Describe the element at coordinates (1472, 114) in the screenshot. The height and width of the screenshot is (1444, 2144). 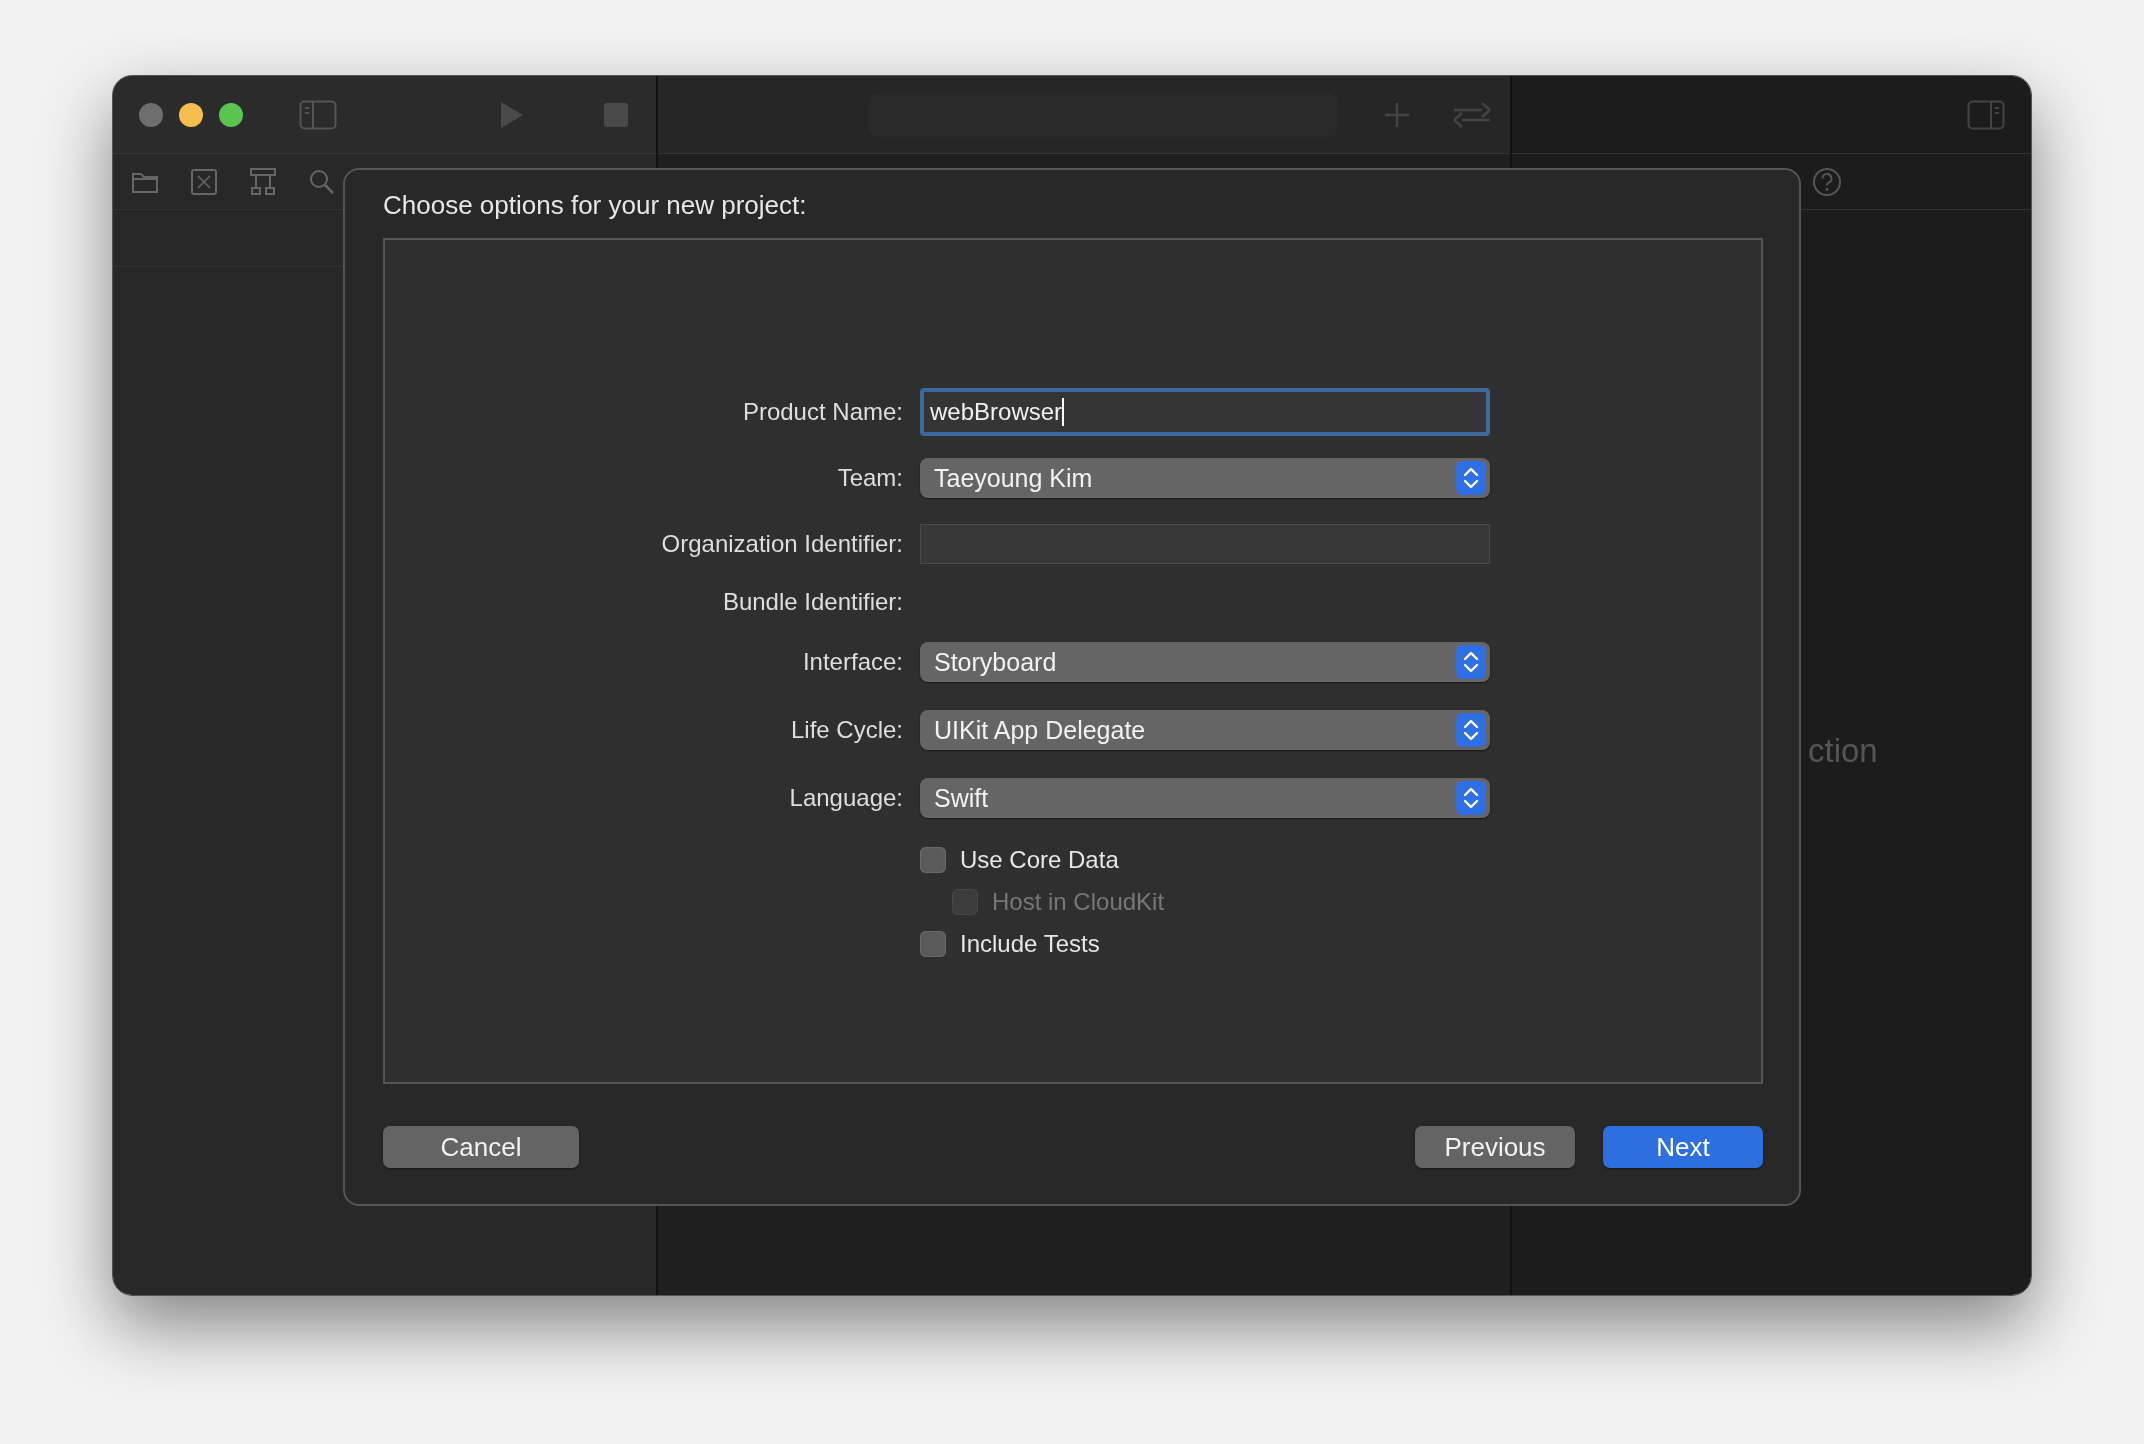
I see `swap-arrows-icon` at that location.